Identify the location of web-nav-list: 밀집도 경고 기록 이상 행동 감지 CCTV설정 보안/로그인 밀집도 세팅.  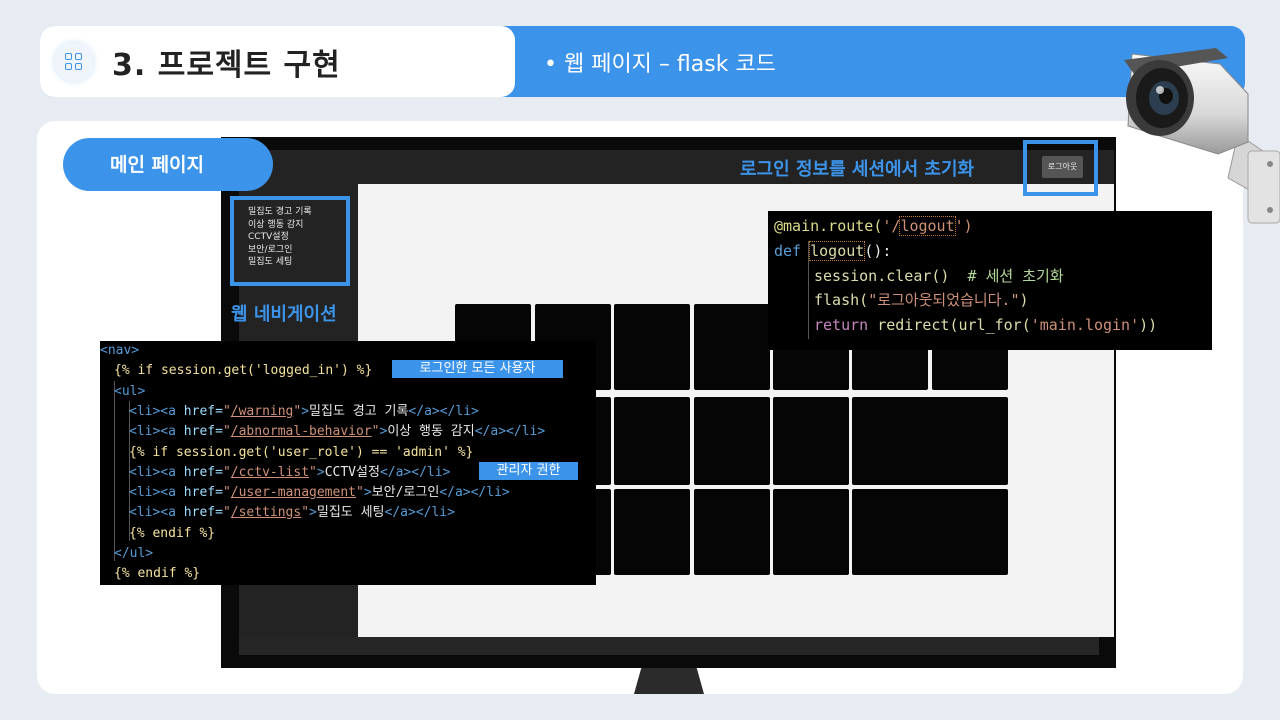
(280, 237).